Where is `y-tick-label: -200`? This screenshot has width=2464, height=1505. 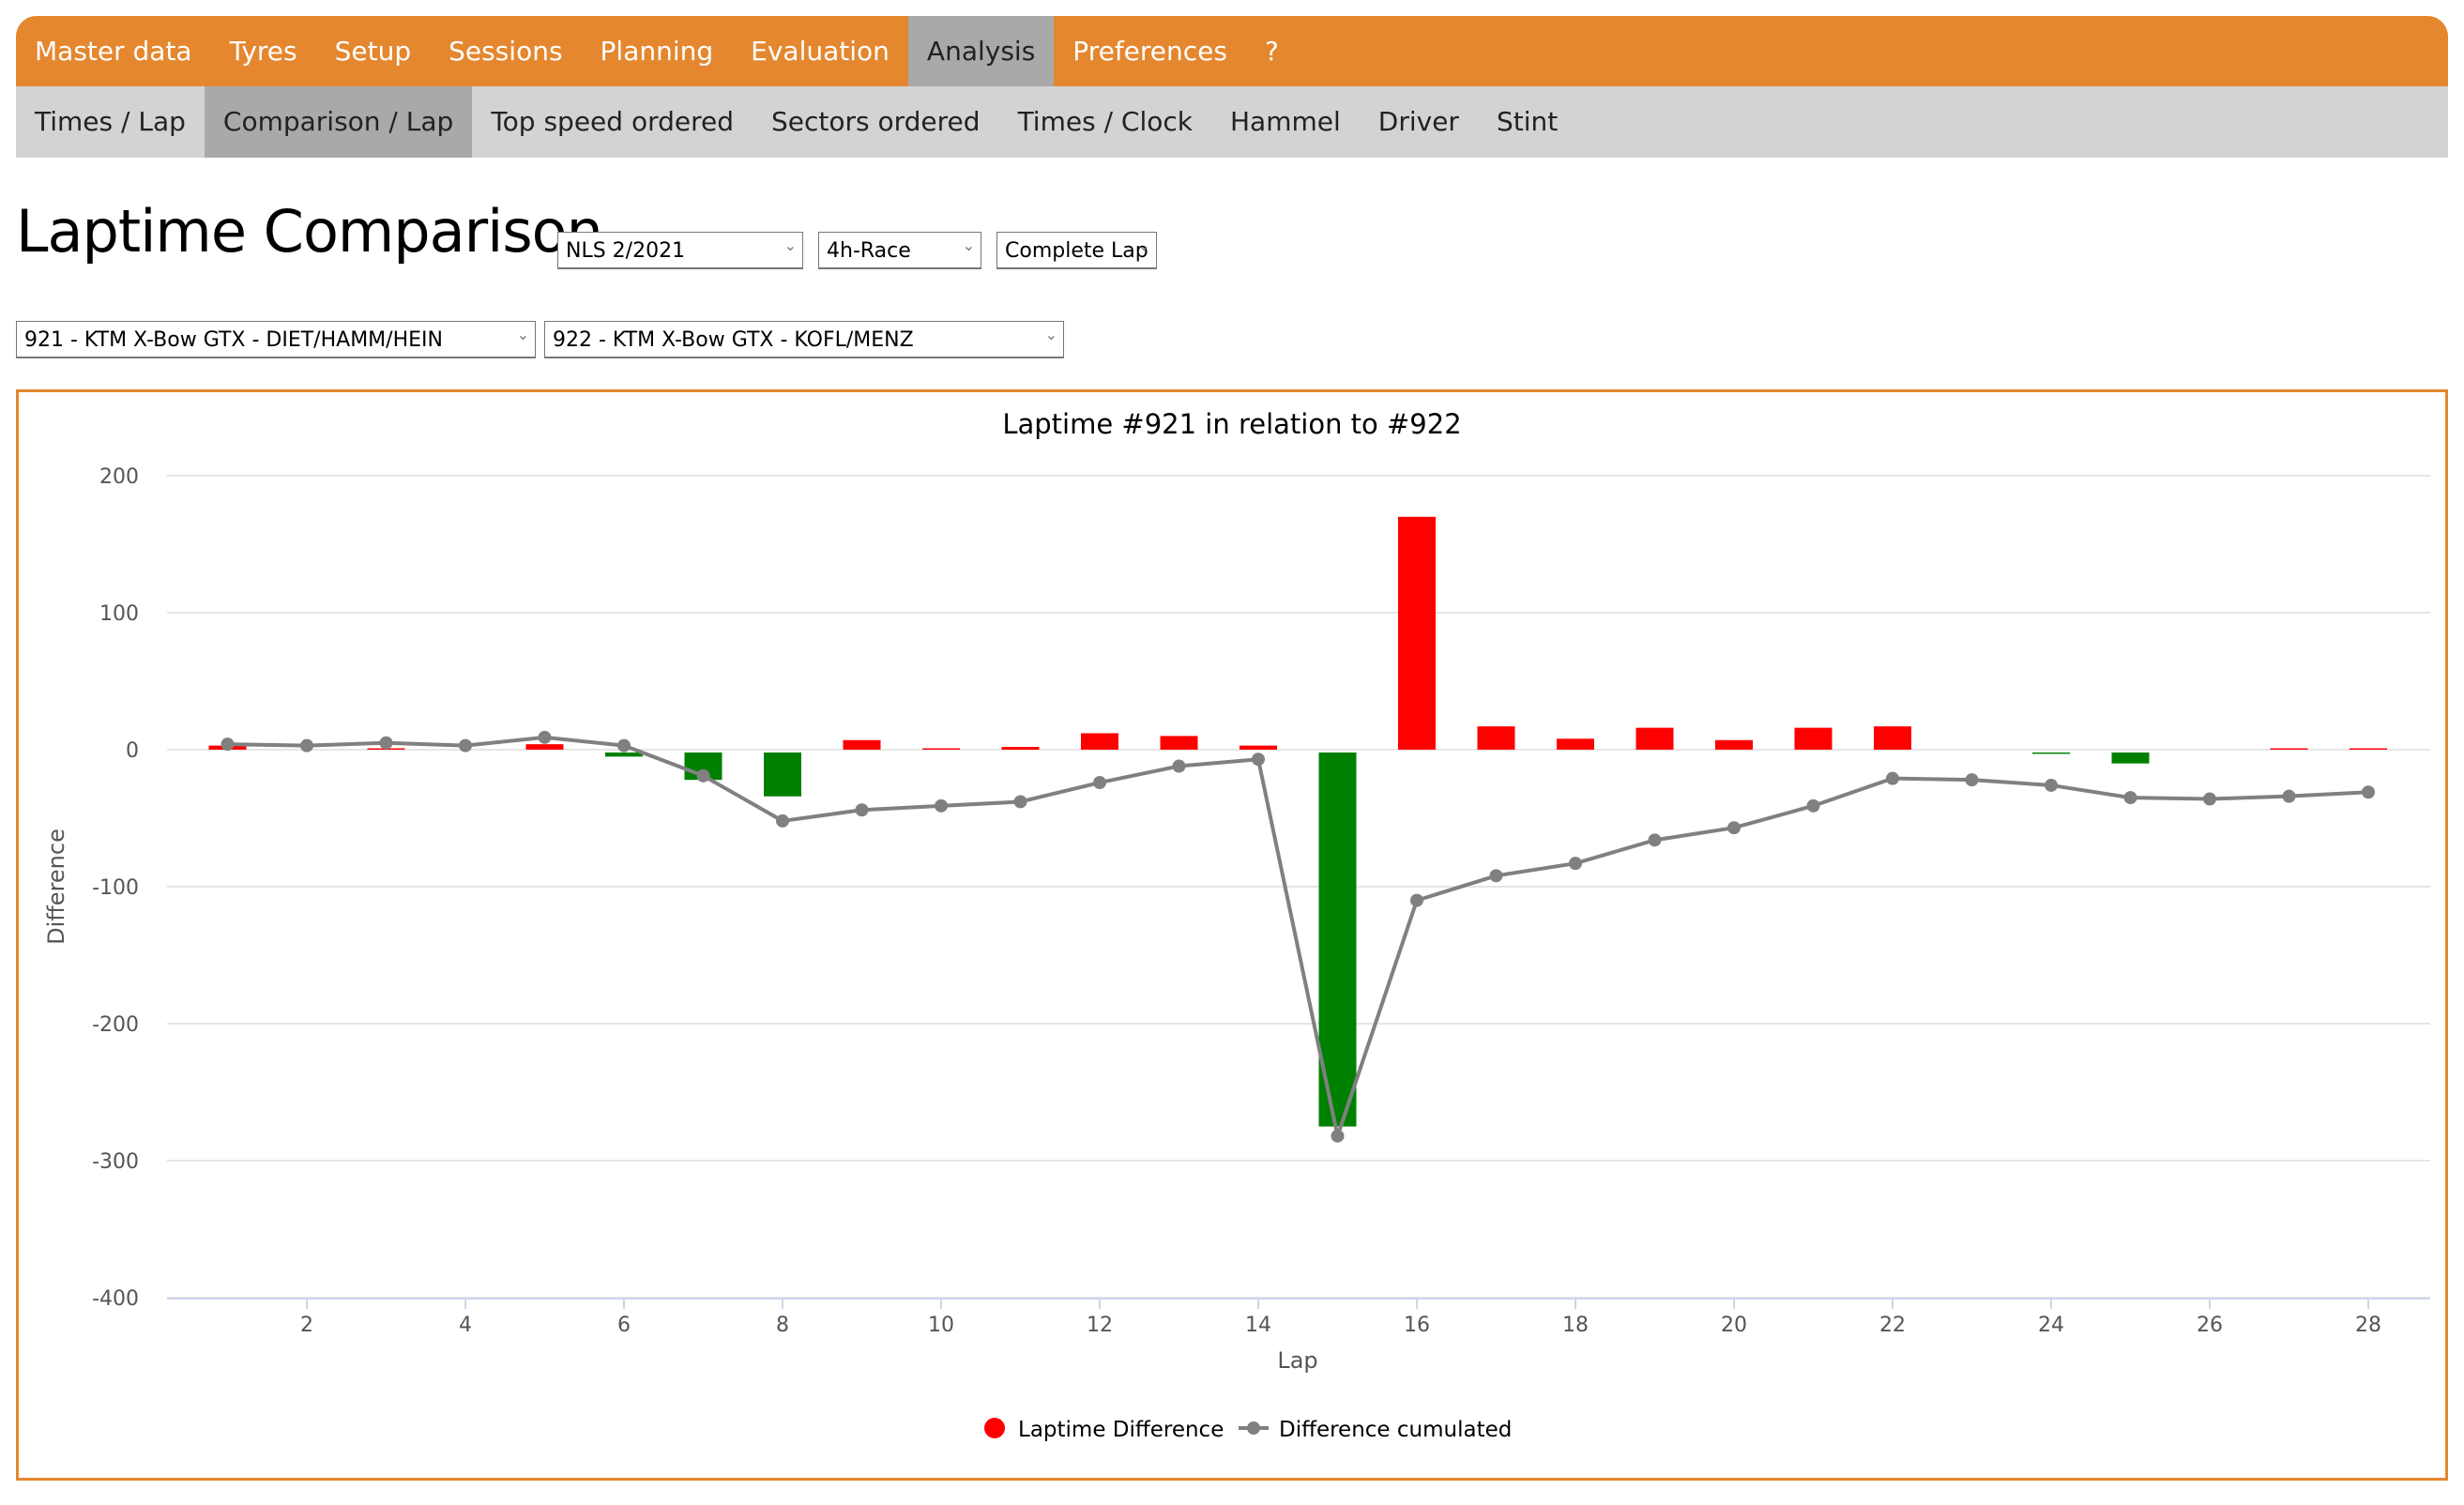 y-tick-label: -200 is located at coordinates (115, 1025).